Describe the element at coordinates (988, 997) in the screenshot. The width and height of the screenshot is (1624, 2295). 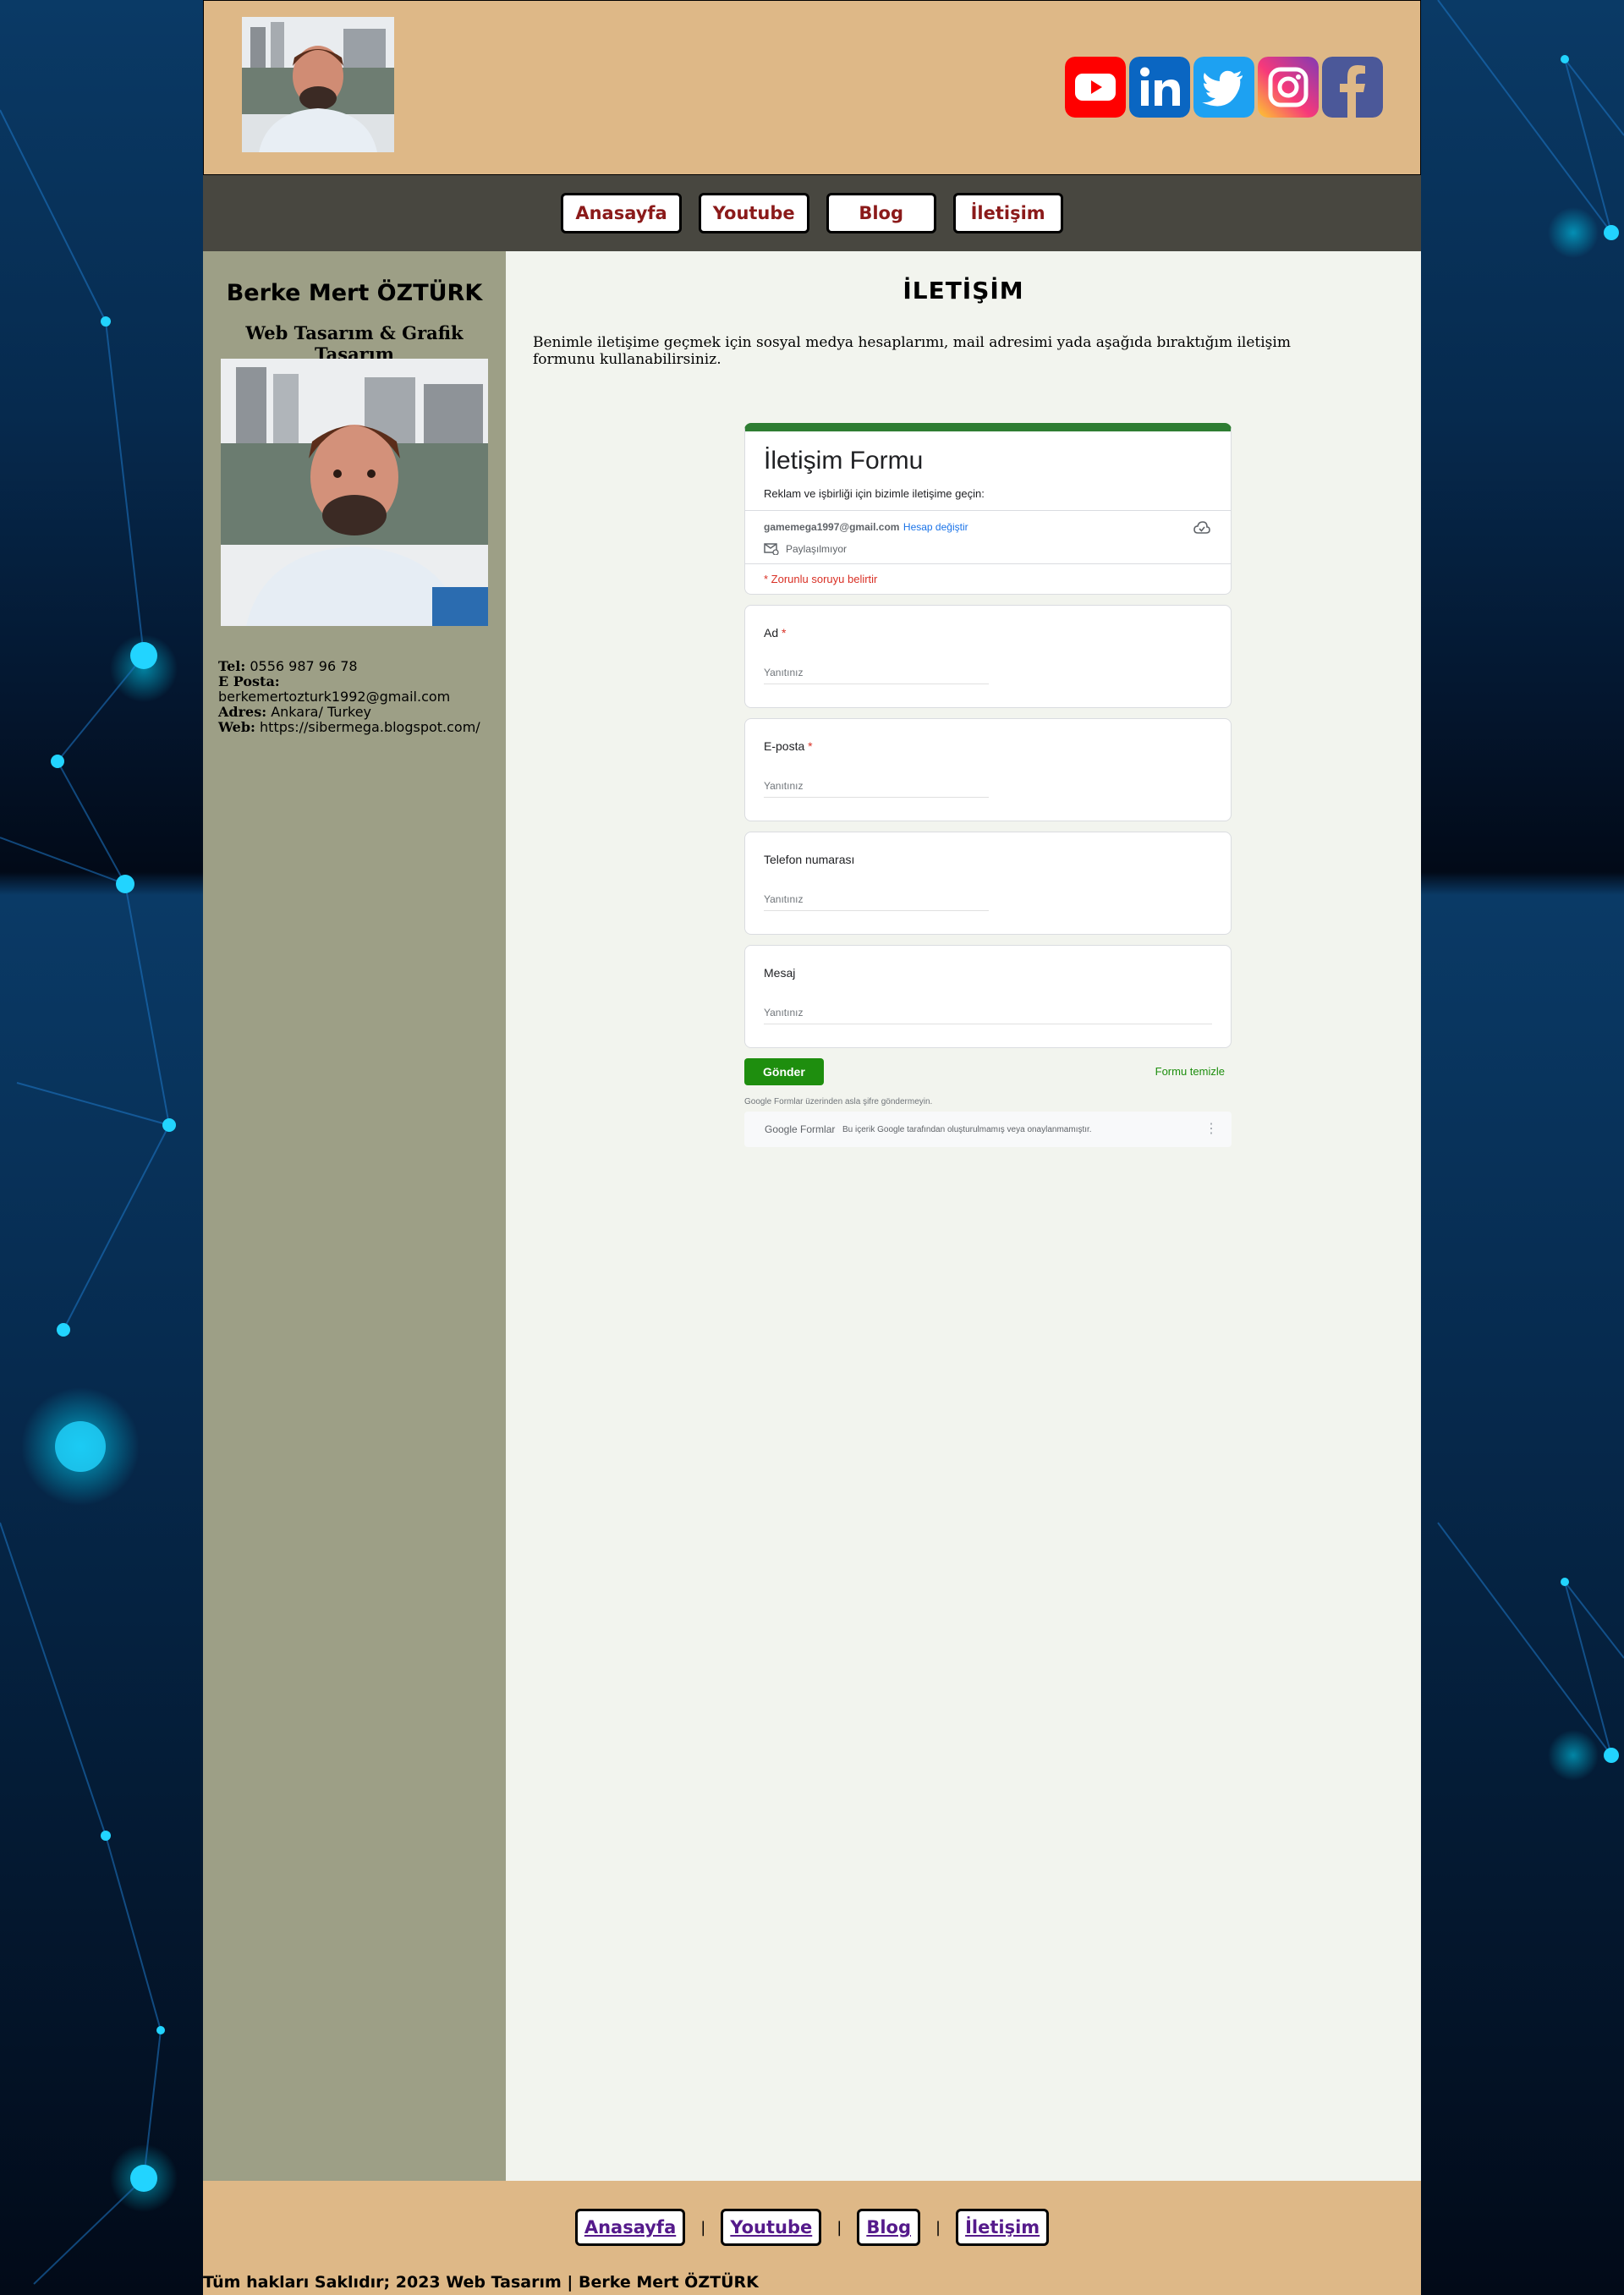
I see `question-mesaj: Mesaj Yanıtınız` at that location.